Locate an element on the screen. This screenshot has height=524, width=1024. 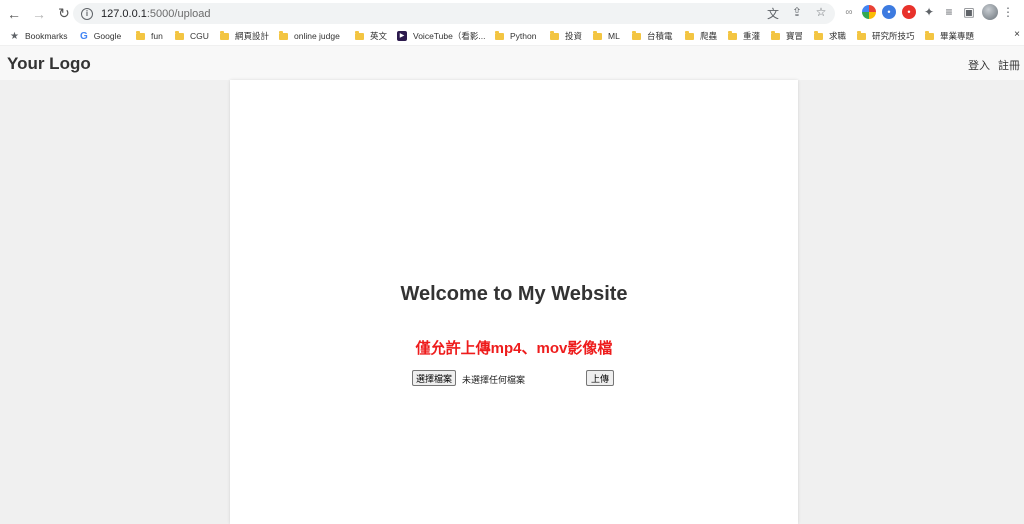
bookmark-item: 畢業專題 is located at coordinates (949, 36).